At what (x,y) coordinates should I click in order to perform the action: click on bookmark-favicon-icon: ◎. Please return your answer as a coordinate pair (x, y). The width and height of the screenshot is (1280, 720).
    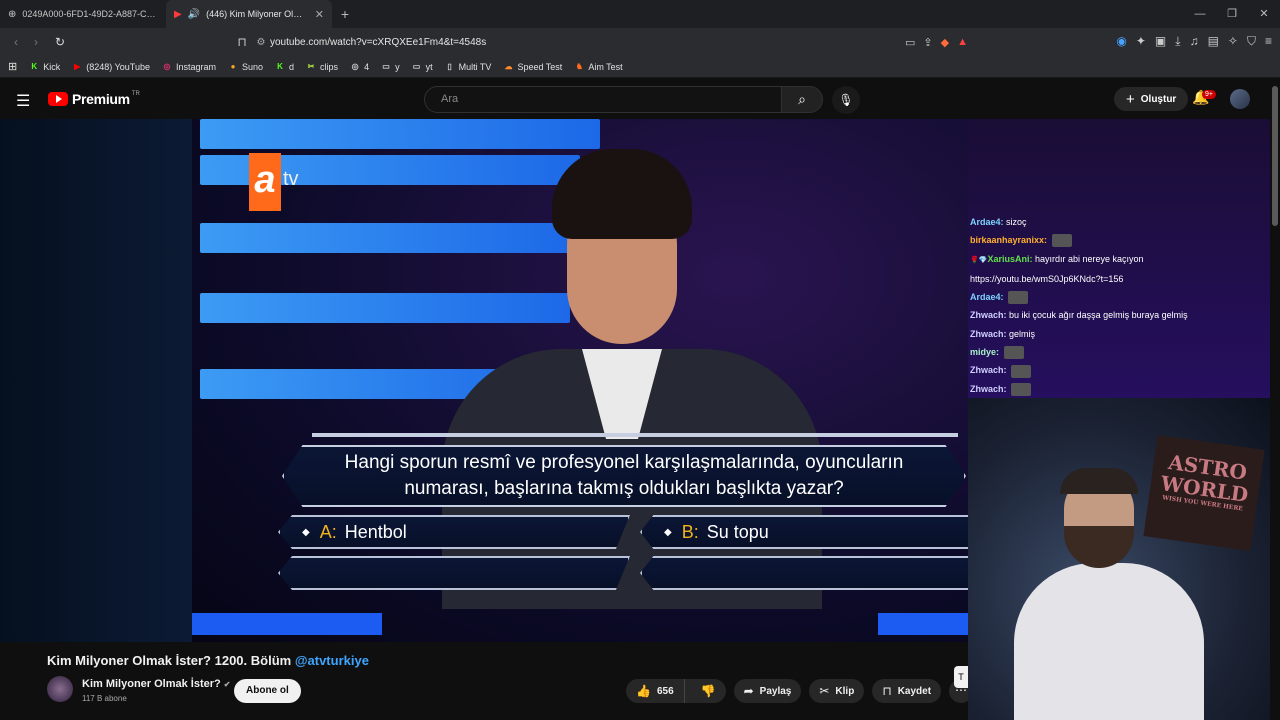
    Looking at the image, I should click on (355, 66).